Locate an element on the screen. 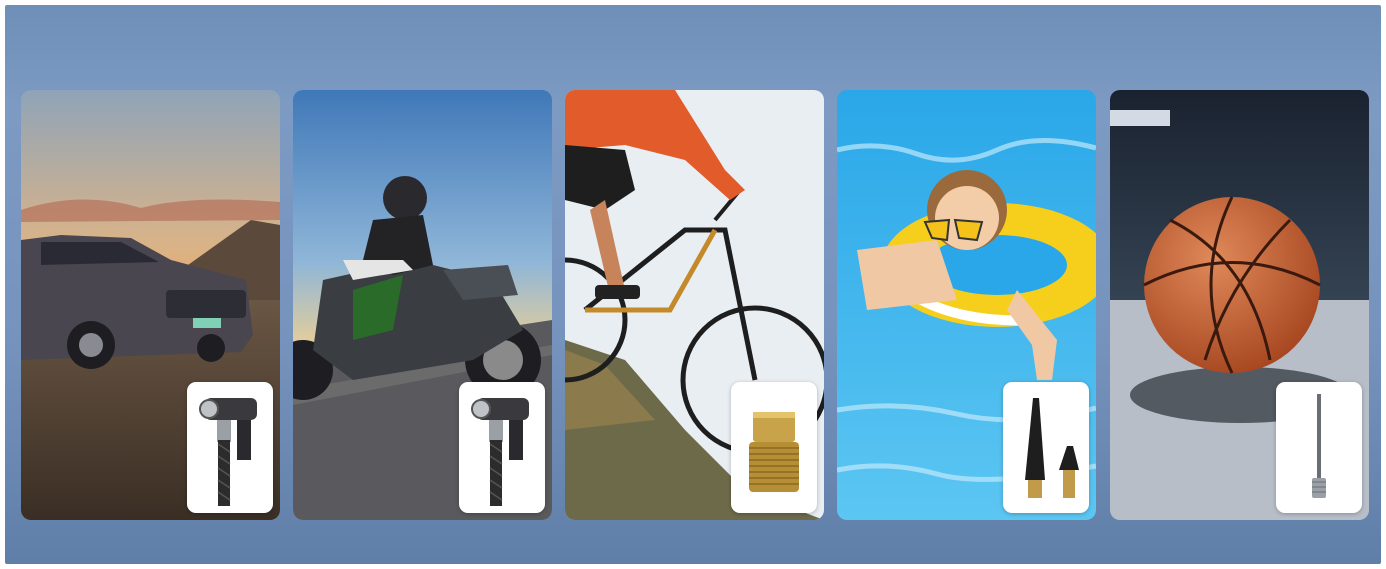 The image size is (1386, 569). basketball-shape is located at coordinates (1232, 285).